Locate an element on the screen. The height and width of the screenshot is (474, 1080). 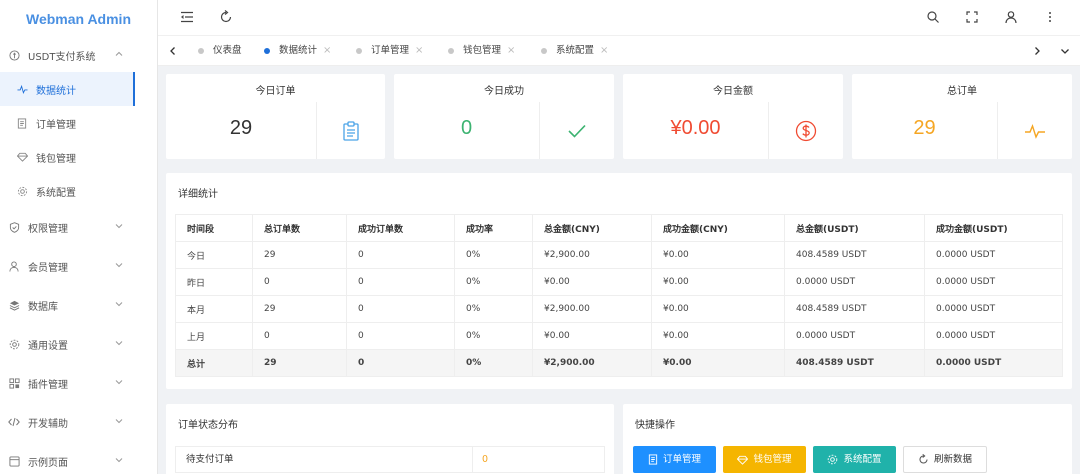
column-header: 成功金额(CNY) is located at coordinates (718, 228).